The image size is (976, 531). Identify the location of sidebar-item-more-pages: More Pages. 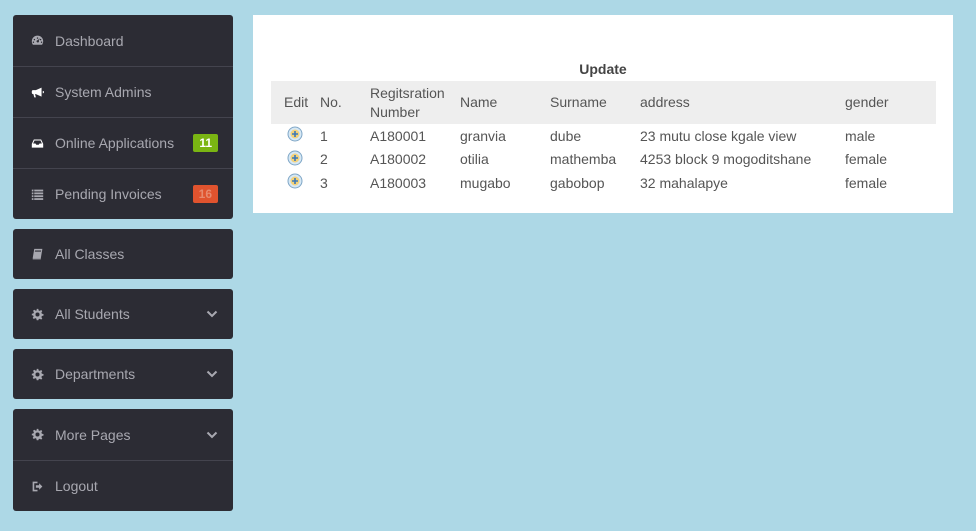
(123, 434).